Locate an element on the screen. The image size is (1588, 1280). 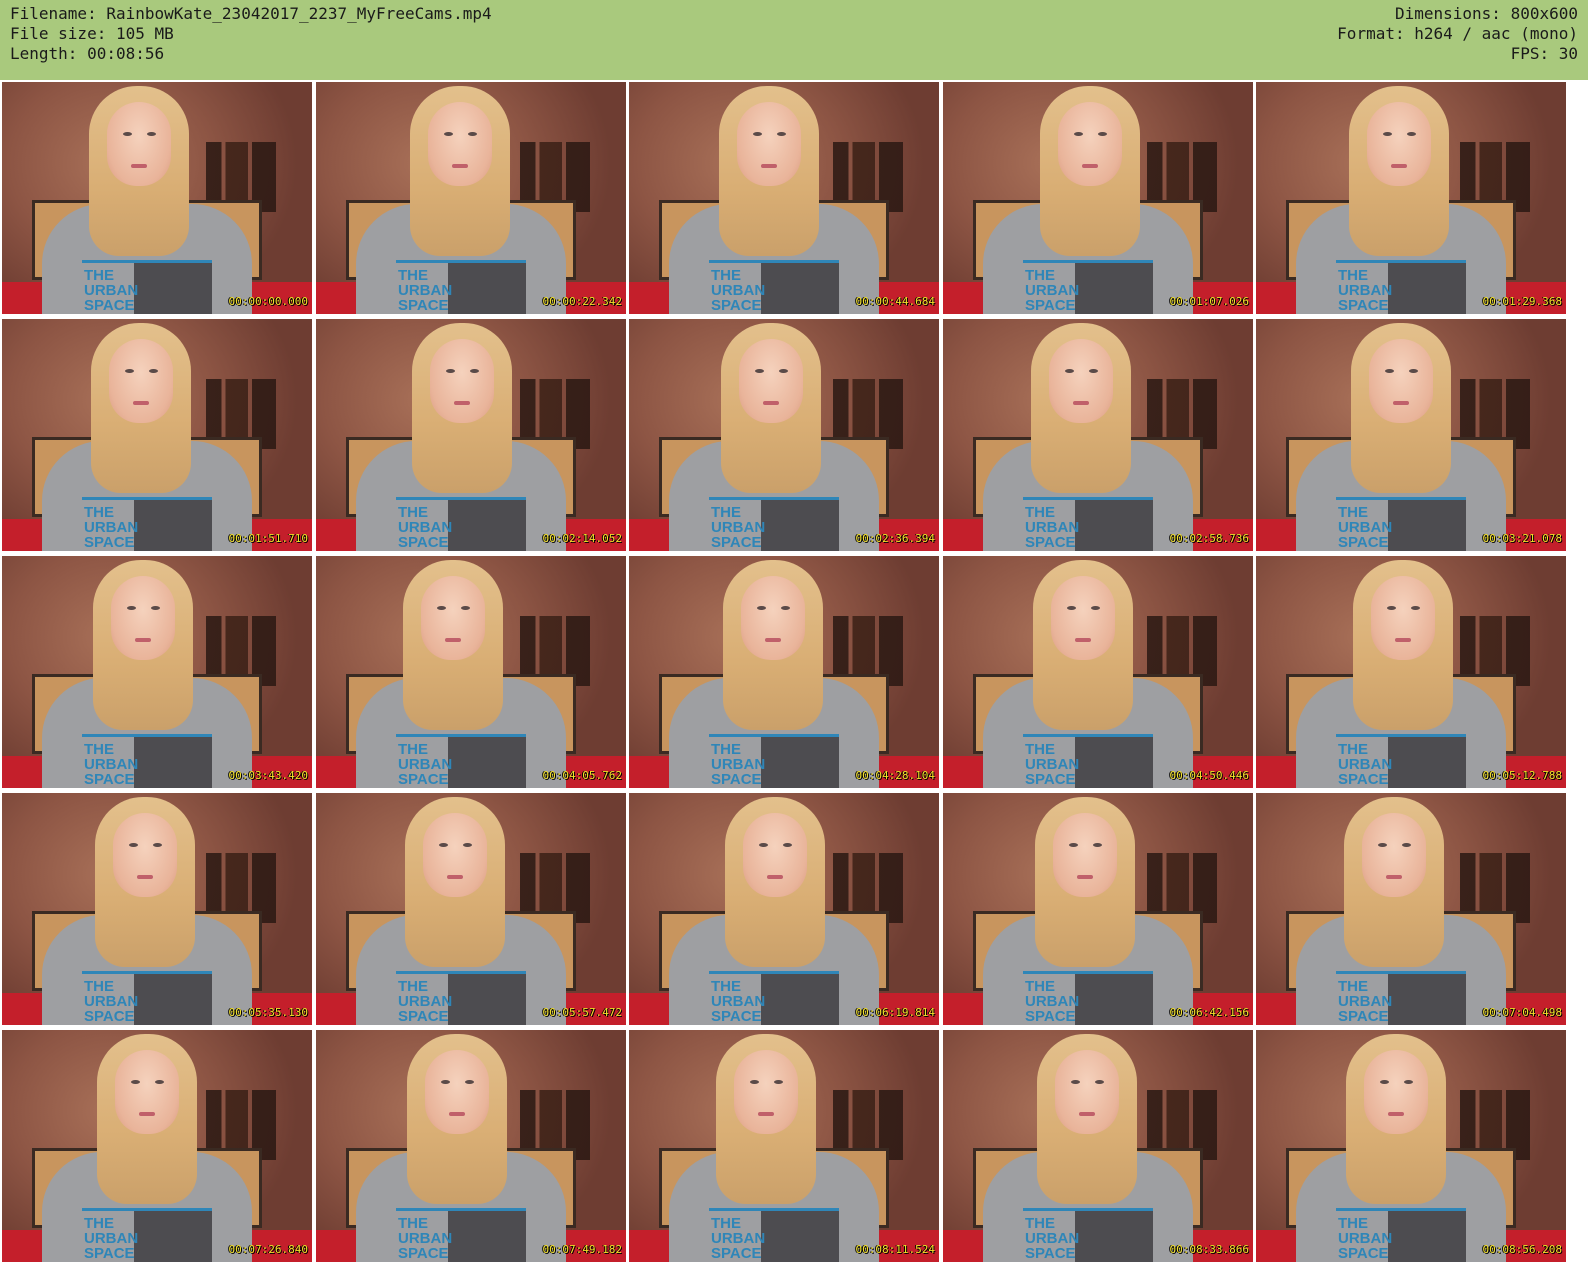
video-thumbnail: THE URBAN SPACE 00:02:58.736 is located at coordinates (1098, 435).